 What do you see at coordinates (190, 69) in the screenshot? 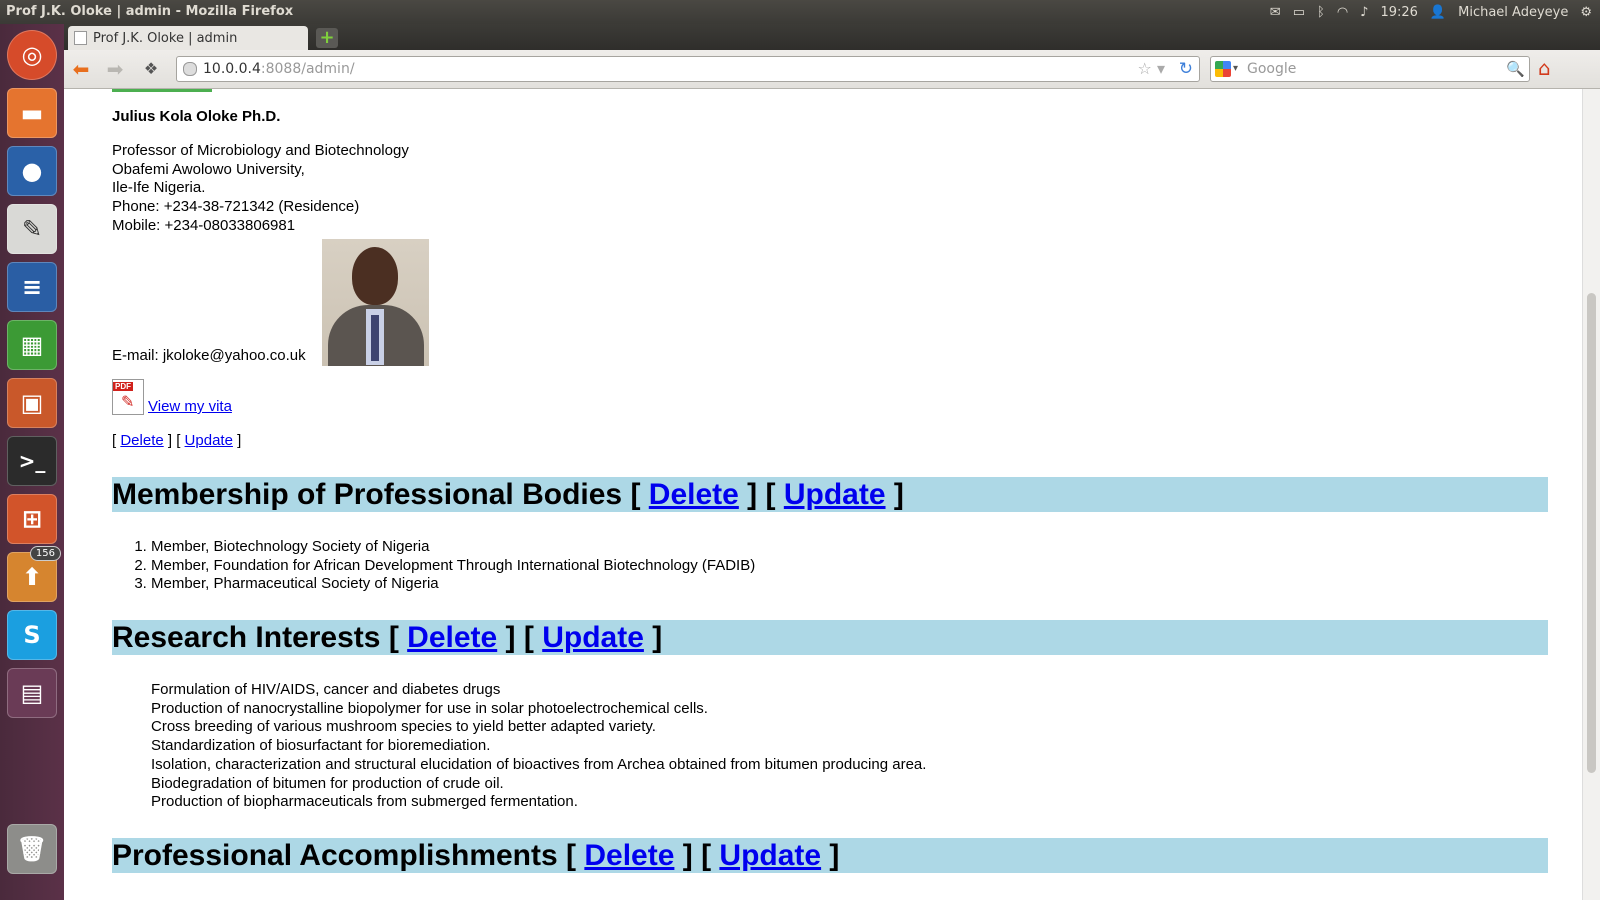
I see `site-identity-icon` at bounding box center [190, 69].